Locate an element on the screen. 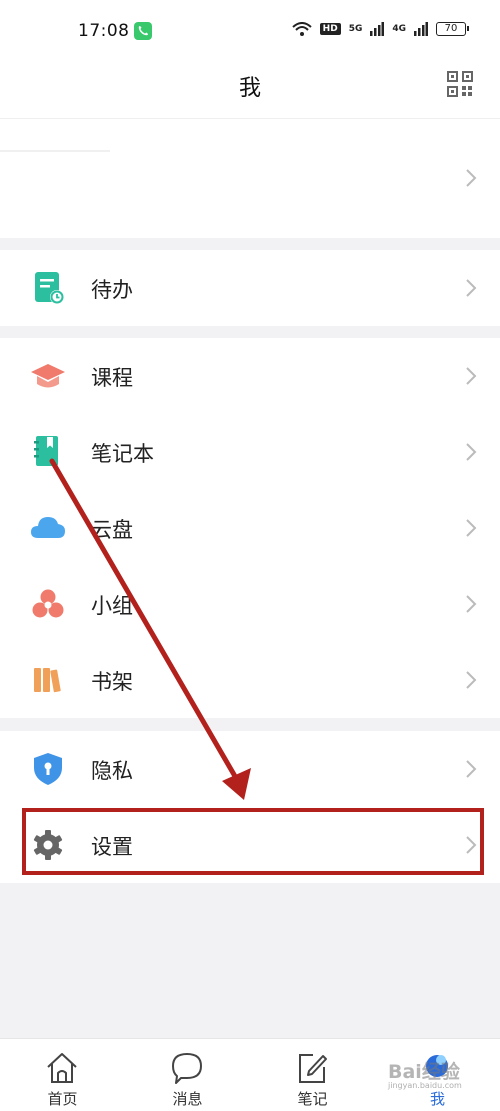 Image resolution: width=500 pixels, height=1111 pixels. signal-icon is located at coordinates (377, 29).